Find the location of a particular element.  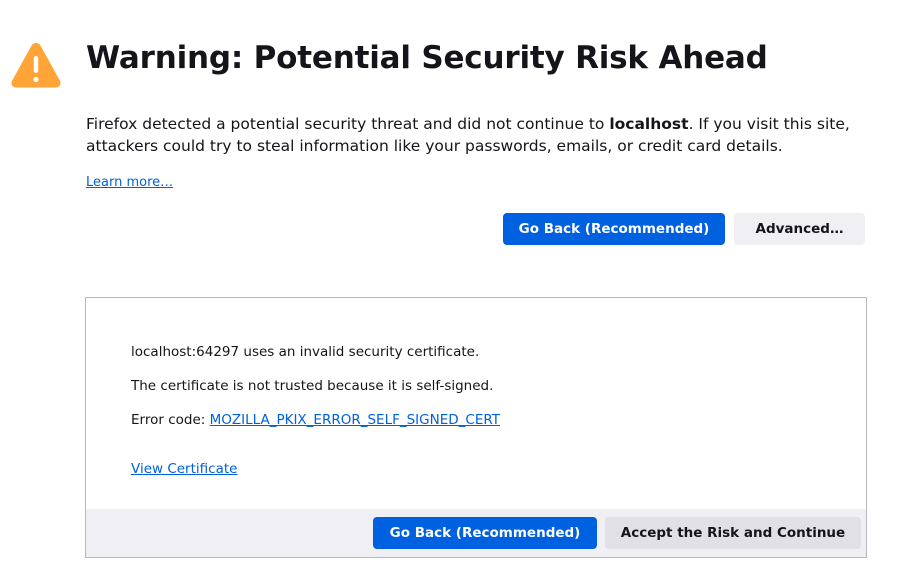

go-back-button: Go Back (Recommended) is located at coordinates (614, 229).